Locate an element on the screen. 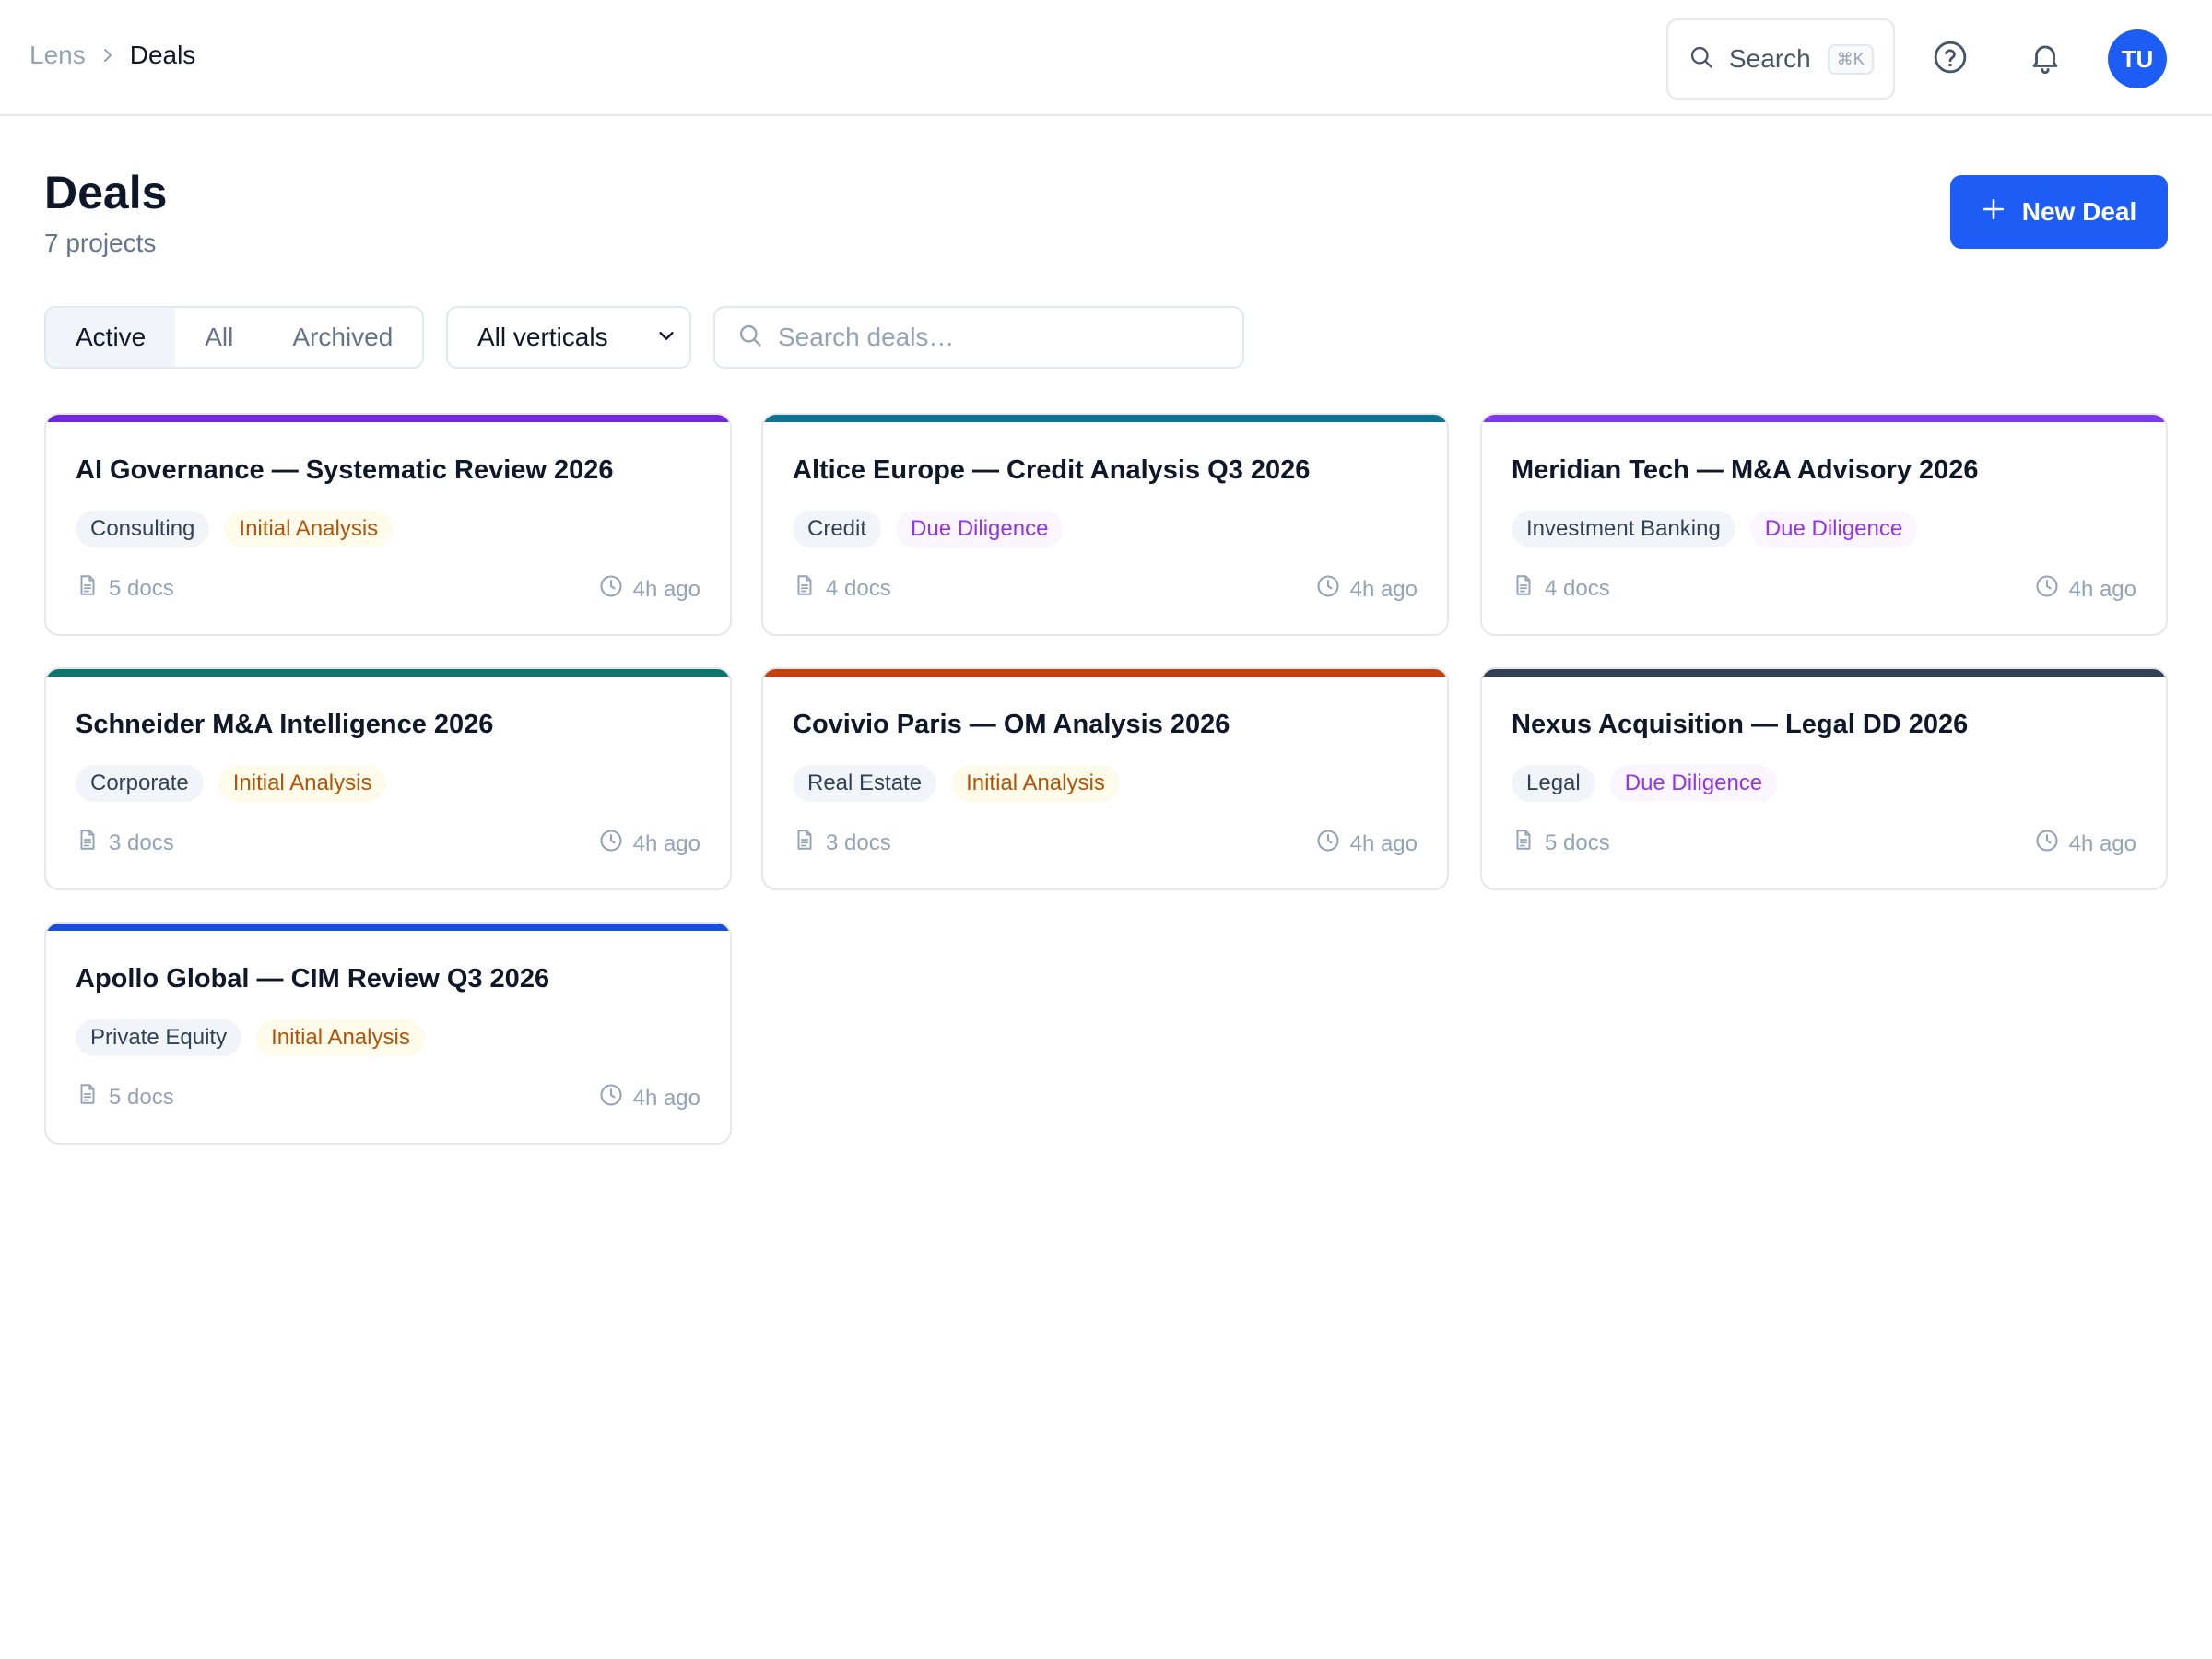 The width and height of the screenshot is (2212, 1659). help-button is located at coordinates (1950, 59).